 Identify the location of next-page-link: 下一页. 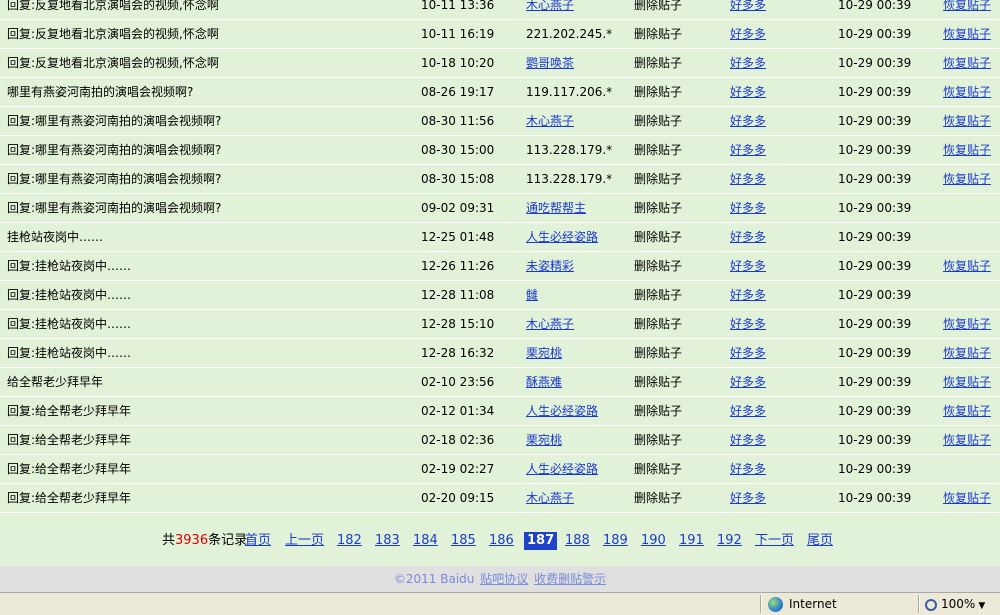
(774, 541).